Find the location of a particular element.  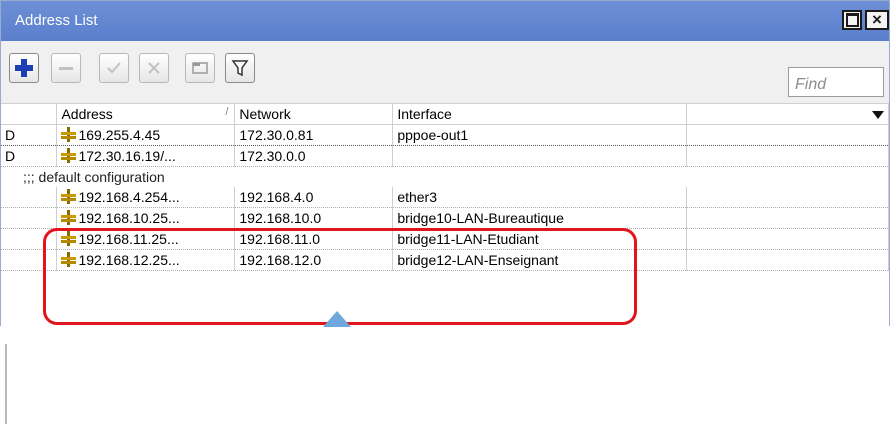

table-header: Address / Network Interface is located at coordinates (445, 114).